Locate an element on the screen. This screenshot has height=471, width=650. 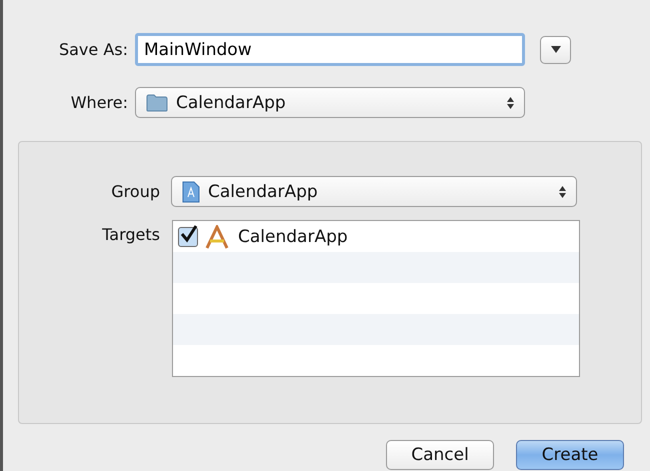
expand-button is located at coordinates (555, 50).